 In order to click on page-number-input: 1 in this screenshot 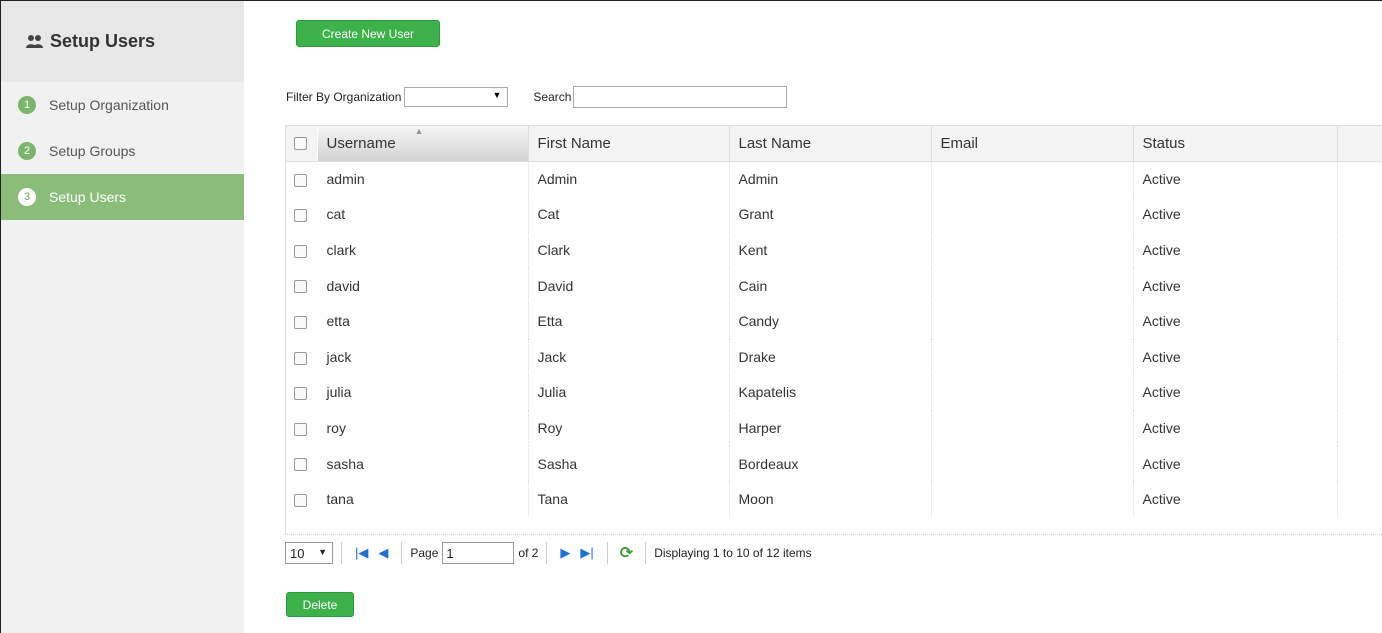, I will do `click(478, 553)`.